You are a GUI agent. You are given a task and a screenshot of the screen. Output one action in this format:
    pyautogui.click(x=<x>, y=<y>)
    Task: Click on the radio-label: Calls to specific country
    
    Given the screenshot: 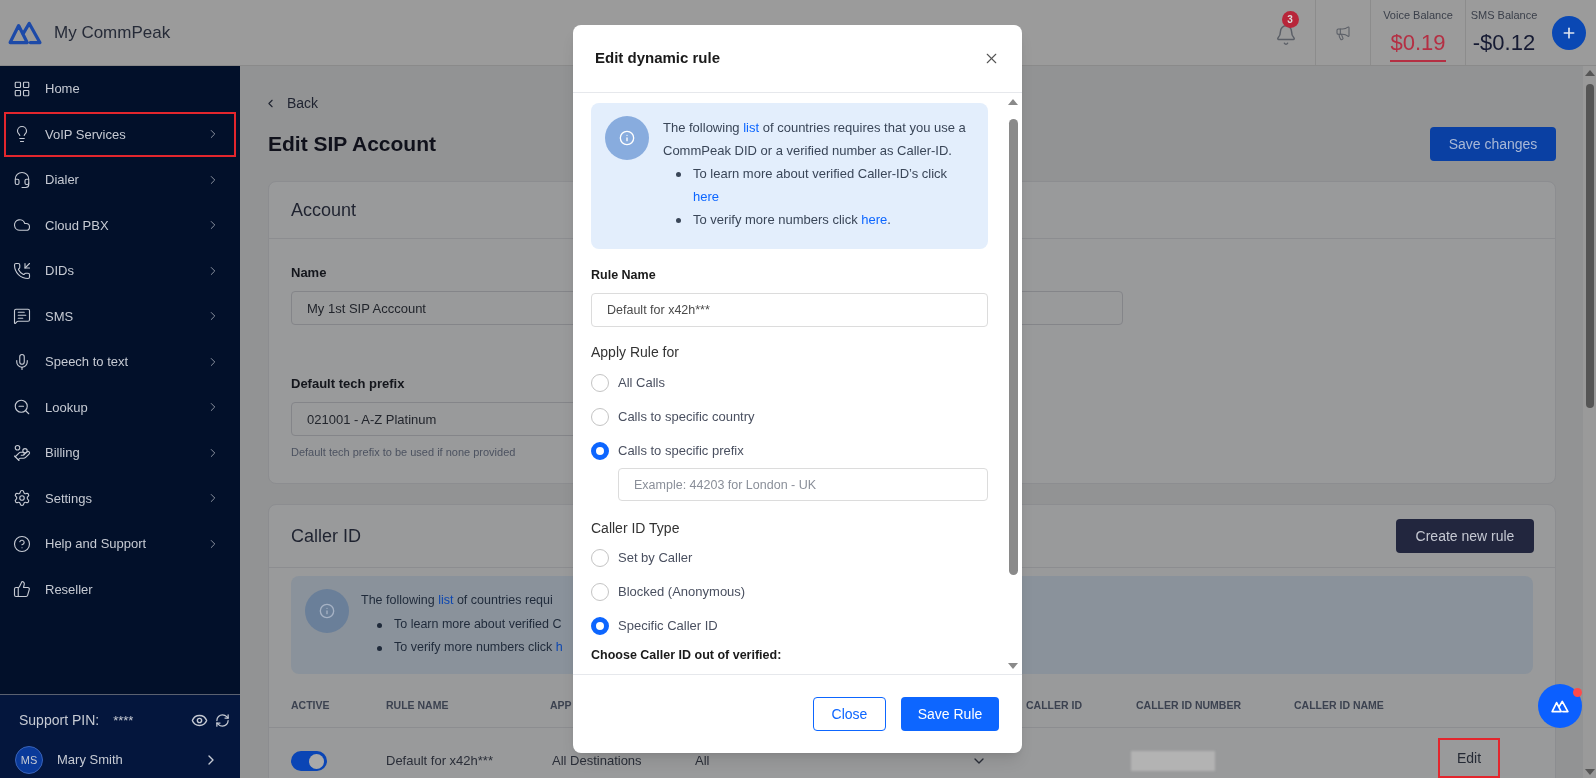 What is the action you would take?
    pyautogui.click(x=686, y=417)
    